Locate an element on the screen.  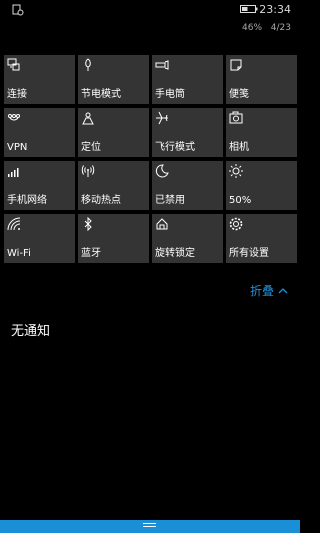
quick-action-tile: Wi-Fi is located at coordinates (39, 238).